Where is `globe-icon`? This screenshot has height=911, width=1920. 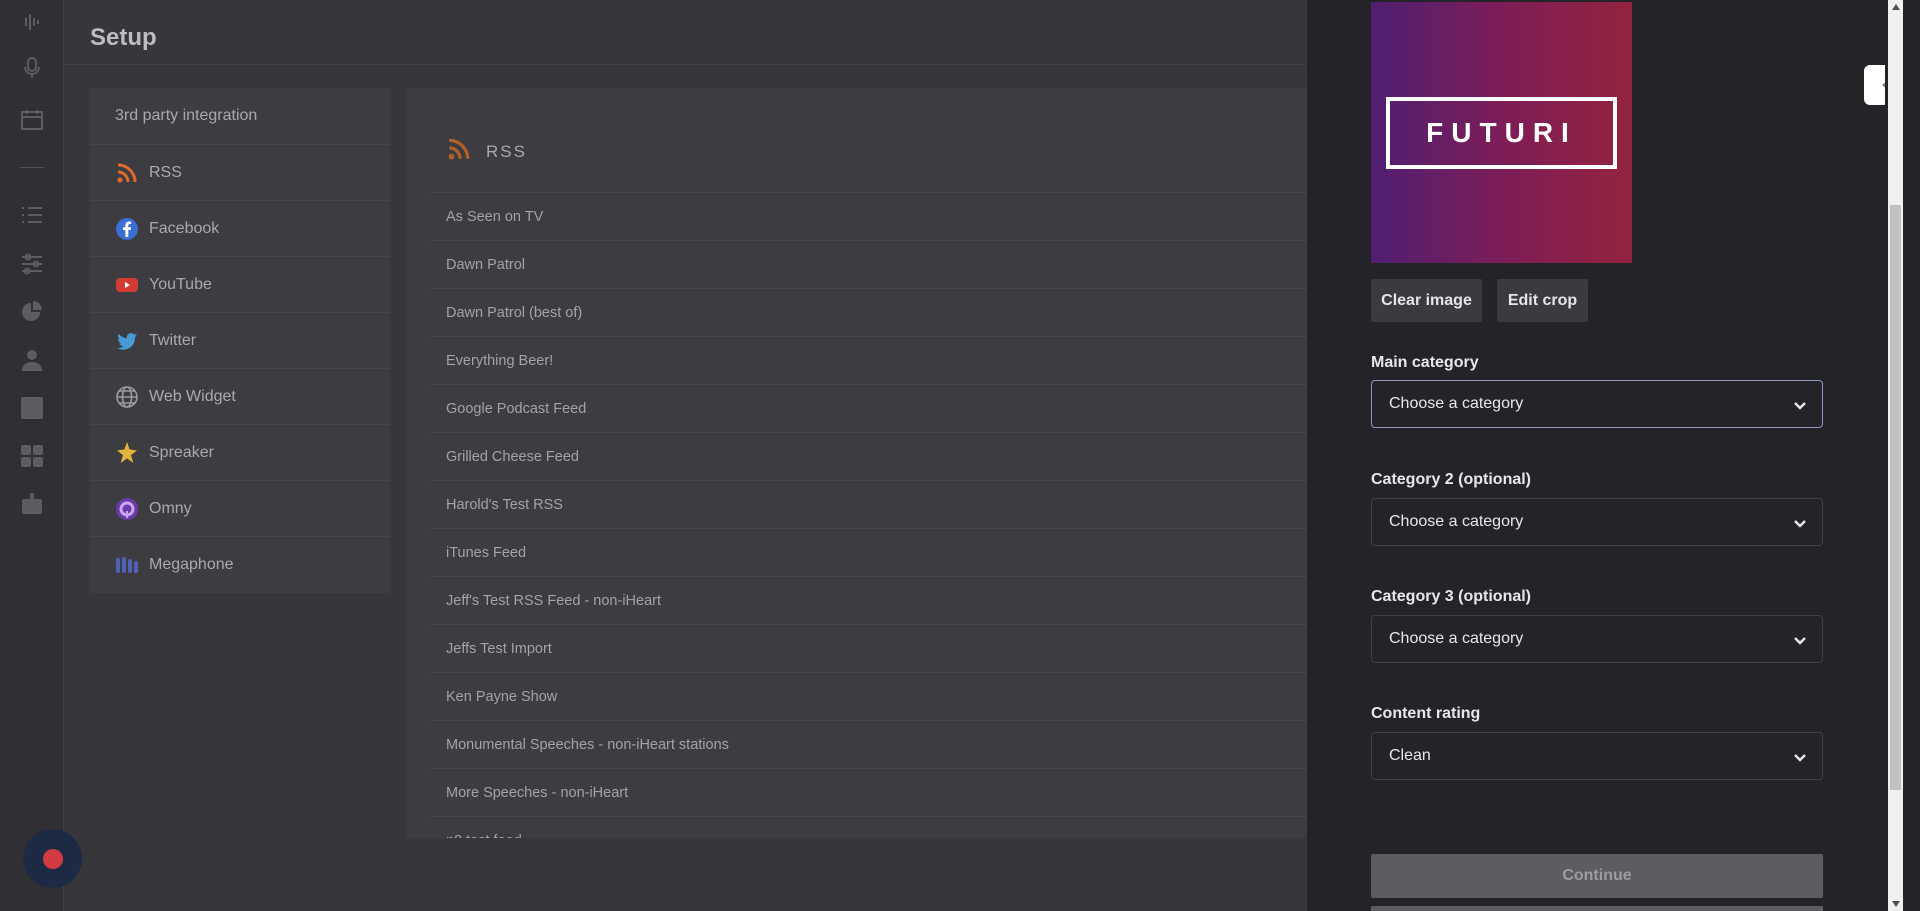
globe-icon is located at coordinates (127, 397).